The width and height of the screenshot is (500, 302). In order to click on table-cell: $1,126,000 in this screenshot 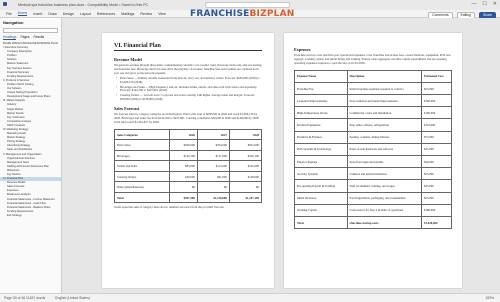, I will do `click(213, 197)`.